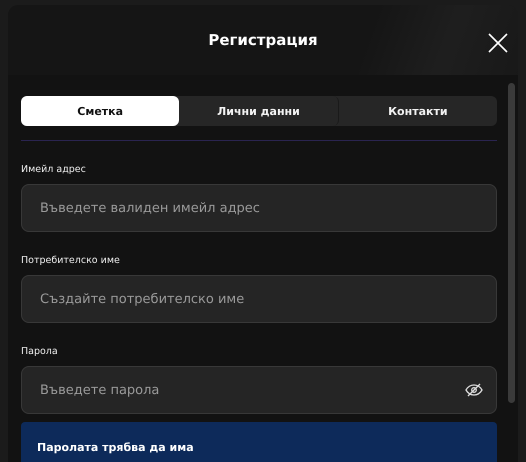 The image size is (526, 462). What do you see at coordinates (498, 43) in the screenshot?
I see `close-button` at bounding box center [498, 43].